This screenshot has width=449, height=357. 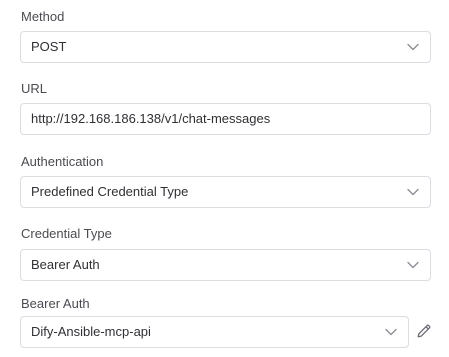 What do you see at coordinates (43, 16) in the screenshot?
I see `method-label: Method` at bounding box center [43, 16].